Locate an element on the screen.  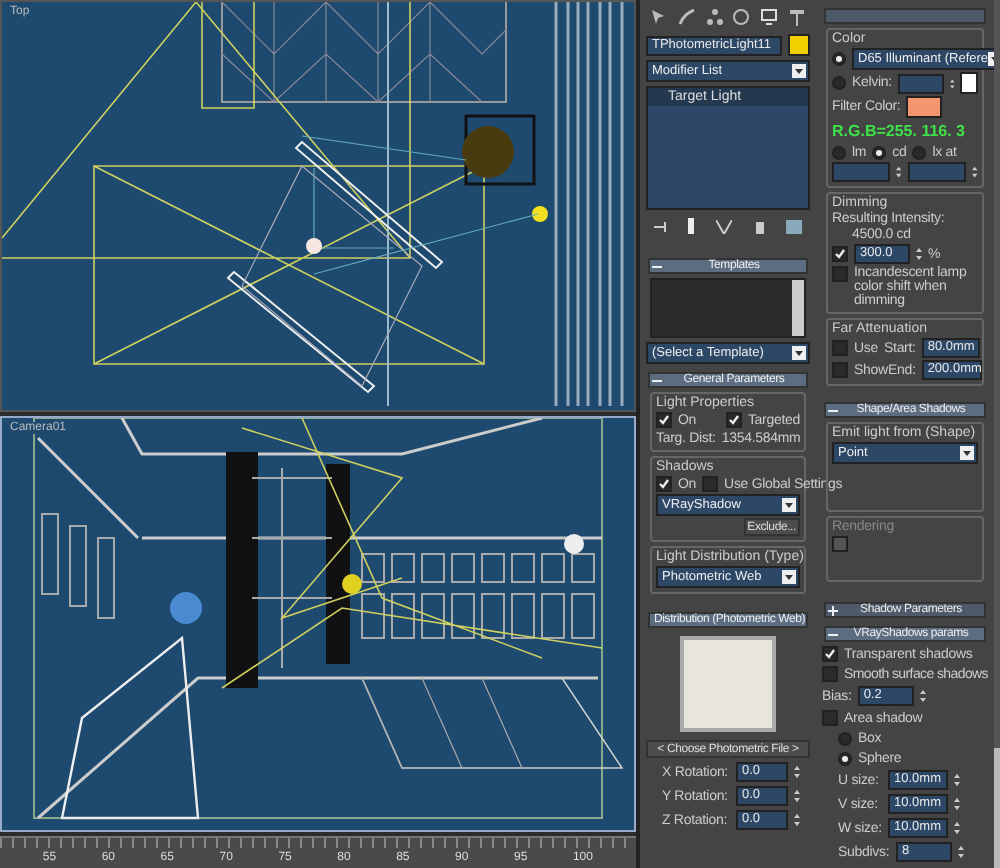
scrollbar-thumb is located at coordinates (997, 808).